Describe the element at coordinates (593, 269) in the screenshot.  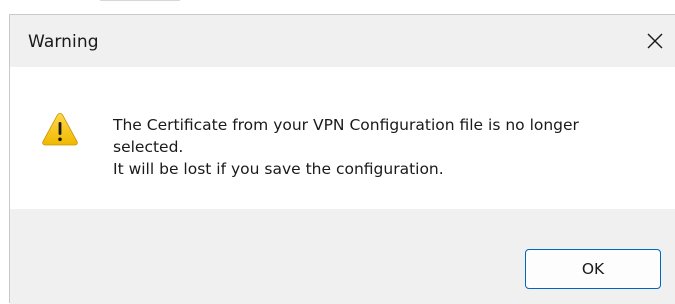
I see `ok-button: OK` at that location.